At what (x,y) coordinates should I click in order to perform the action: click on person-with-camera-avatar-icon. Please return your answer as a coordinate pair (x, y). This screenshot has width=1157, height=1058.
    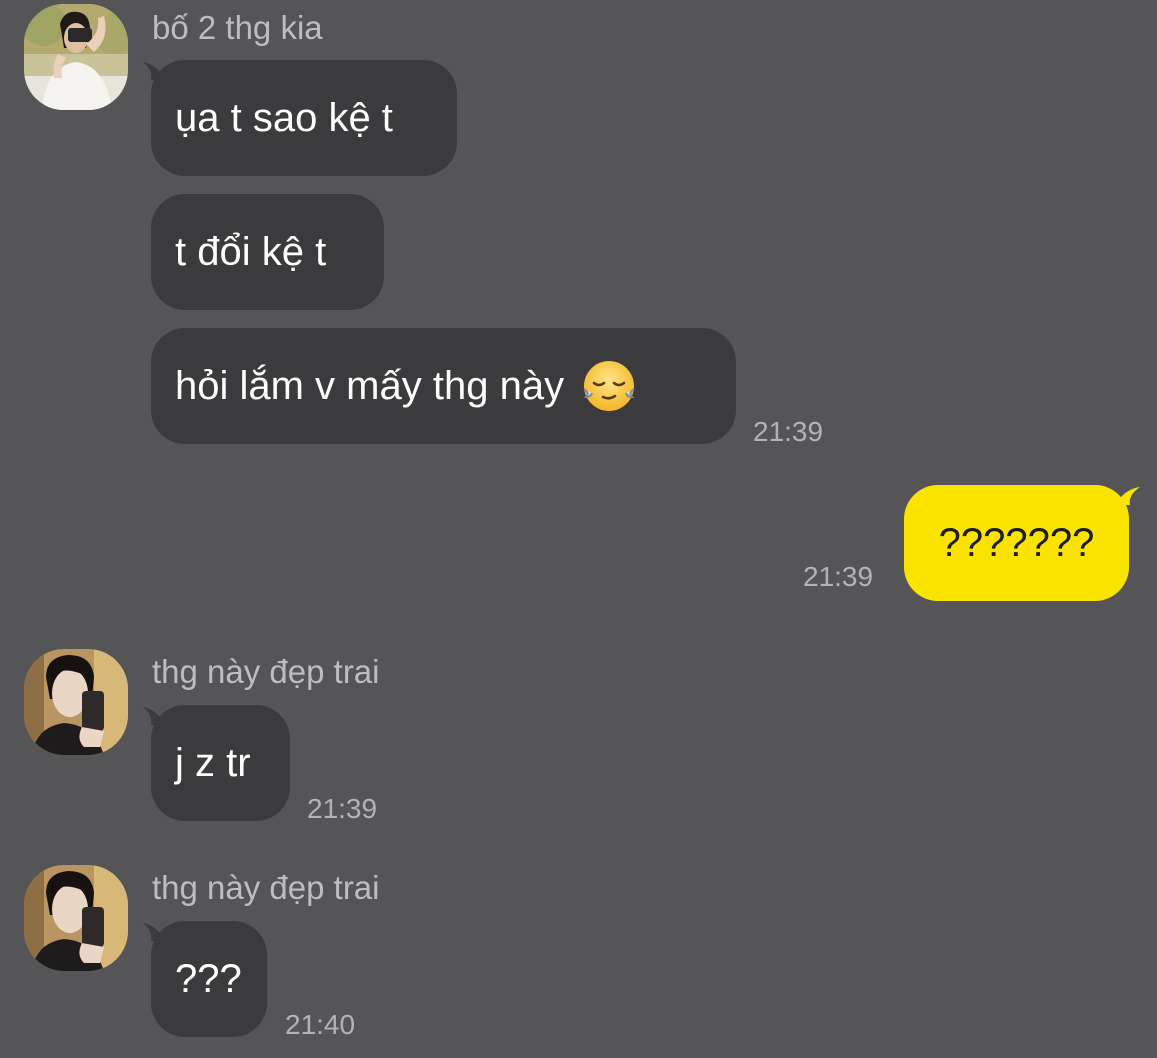
    Looking at the image, I should click on (76, 57).